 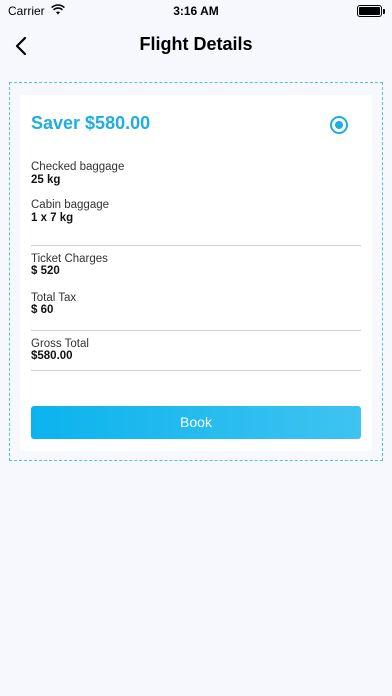 What do you see at coordinates (339, 125) in the screenshot?
I see `fare-radio-button` at bounding box center [339, 125].